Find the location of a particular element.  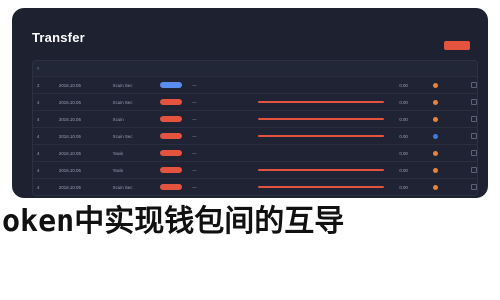

row-number: 2 is located at coordinates (38, 85).